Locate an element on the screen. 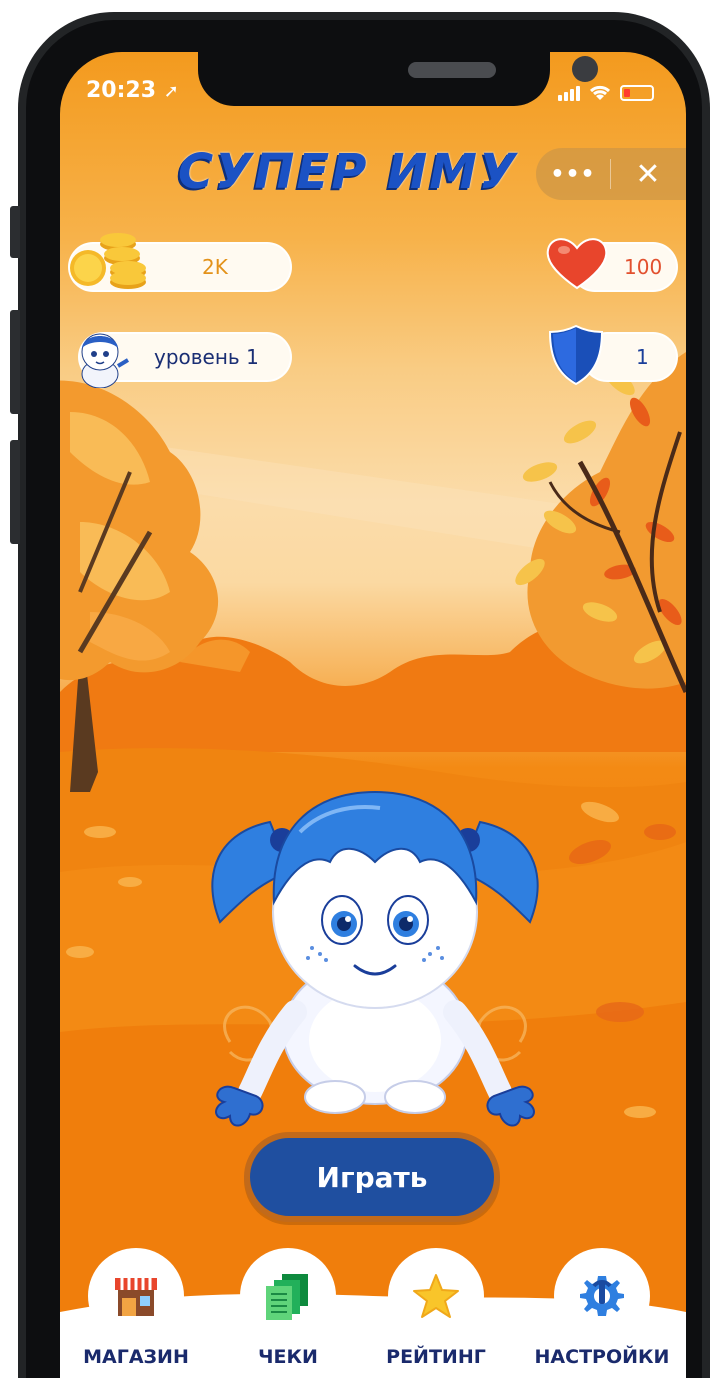  settings-icon is located at coordinates (602, 1296).